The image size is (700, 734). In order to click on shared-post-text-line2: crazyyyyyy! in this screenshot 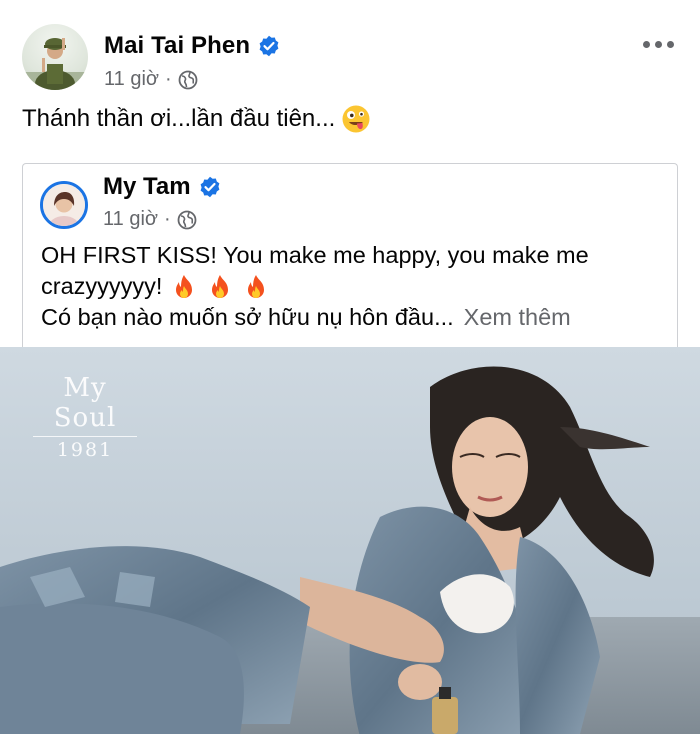, I will do `click(102, 286)`.